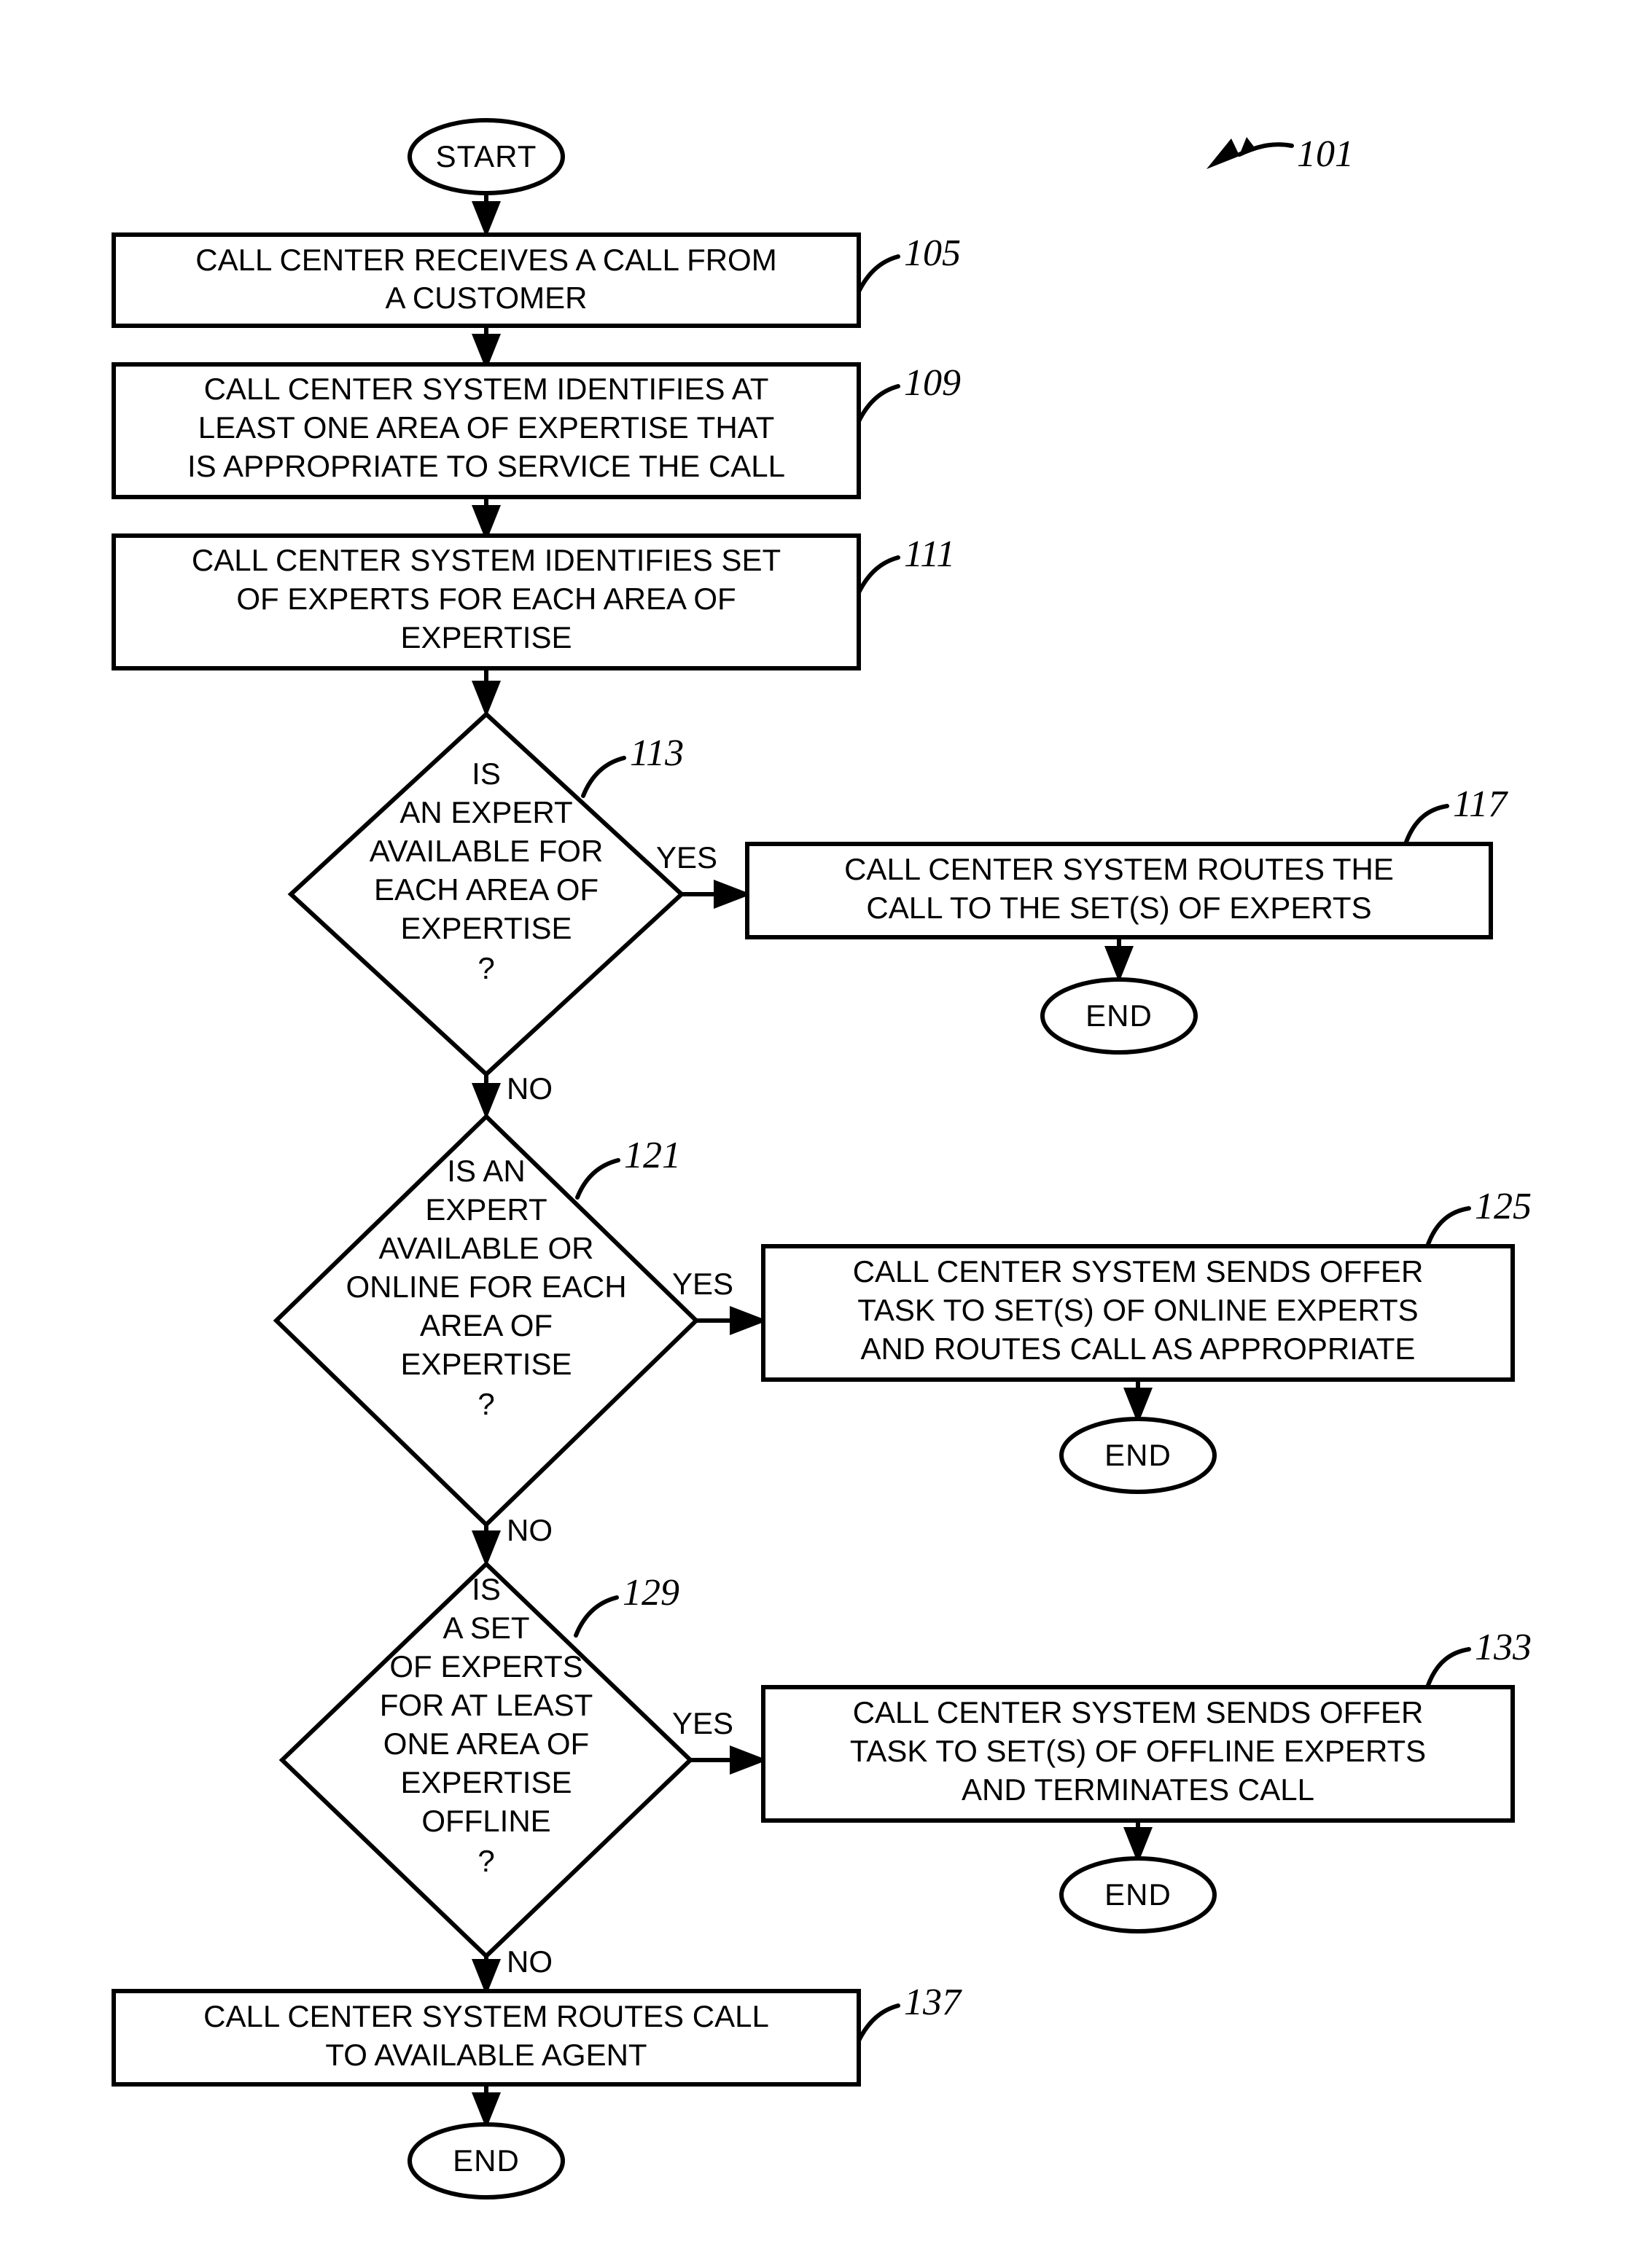  I want to click on ref-callout-125: 125, so click(1478, 1217).